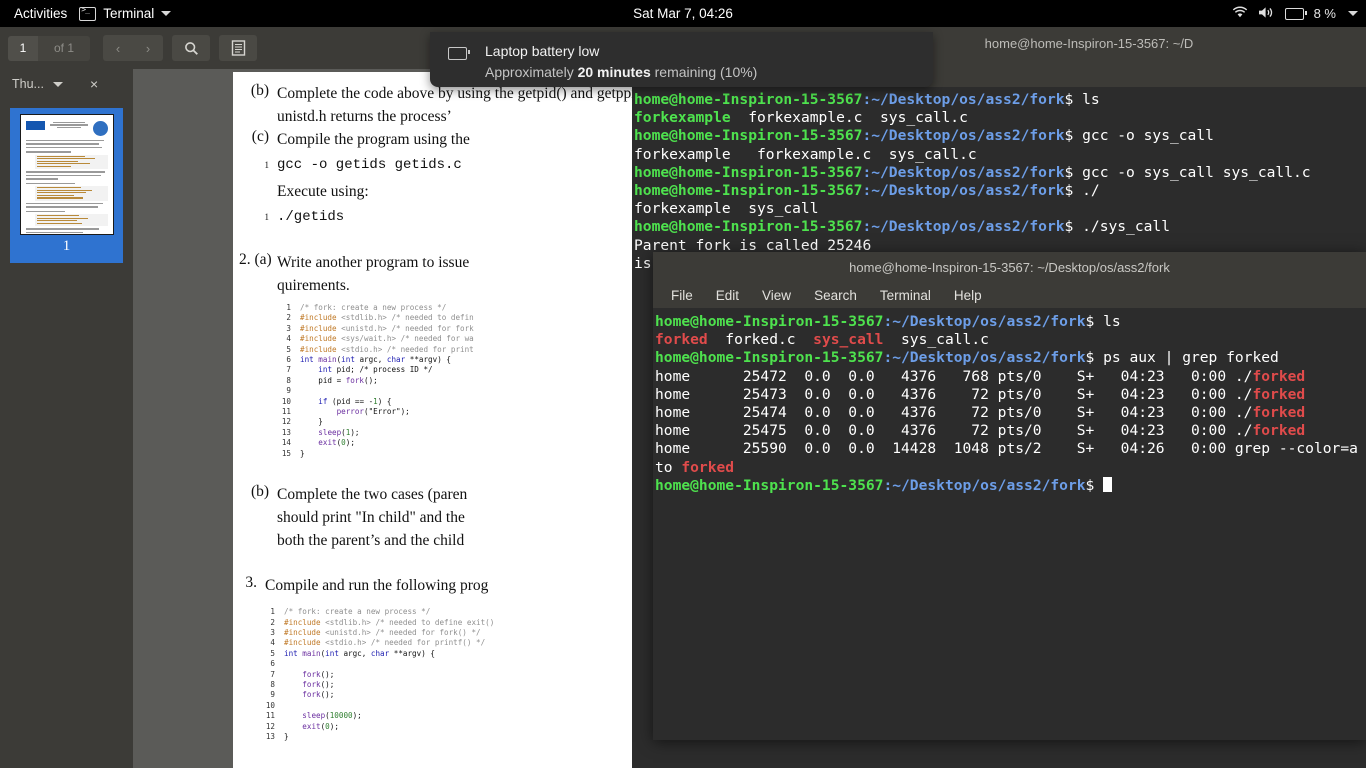 This screenshot has width=1366, height=768. What do you see at coordinates (260, 136) in the screenshot?
I see `list-marker: (c)` at bounding box center [260, 136].